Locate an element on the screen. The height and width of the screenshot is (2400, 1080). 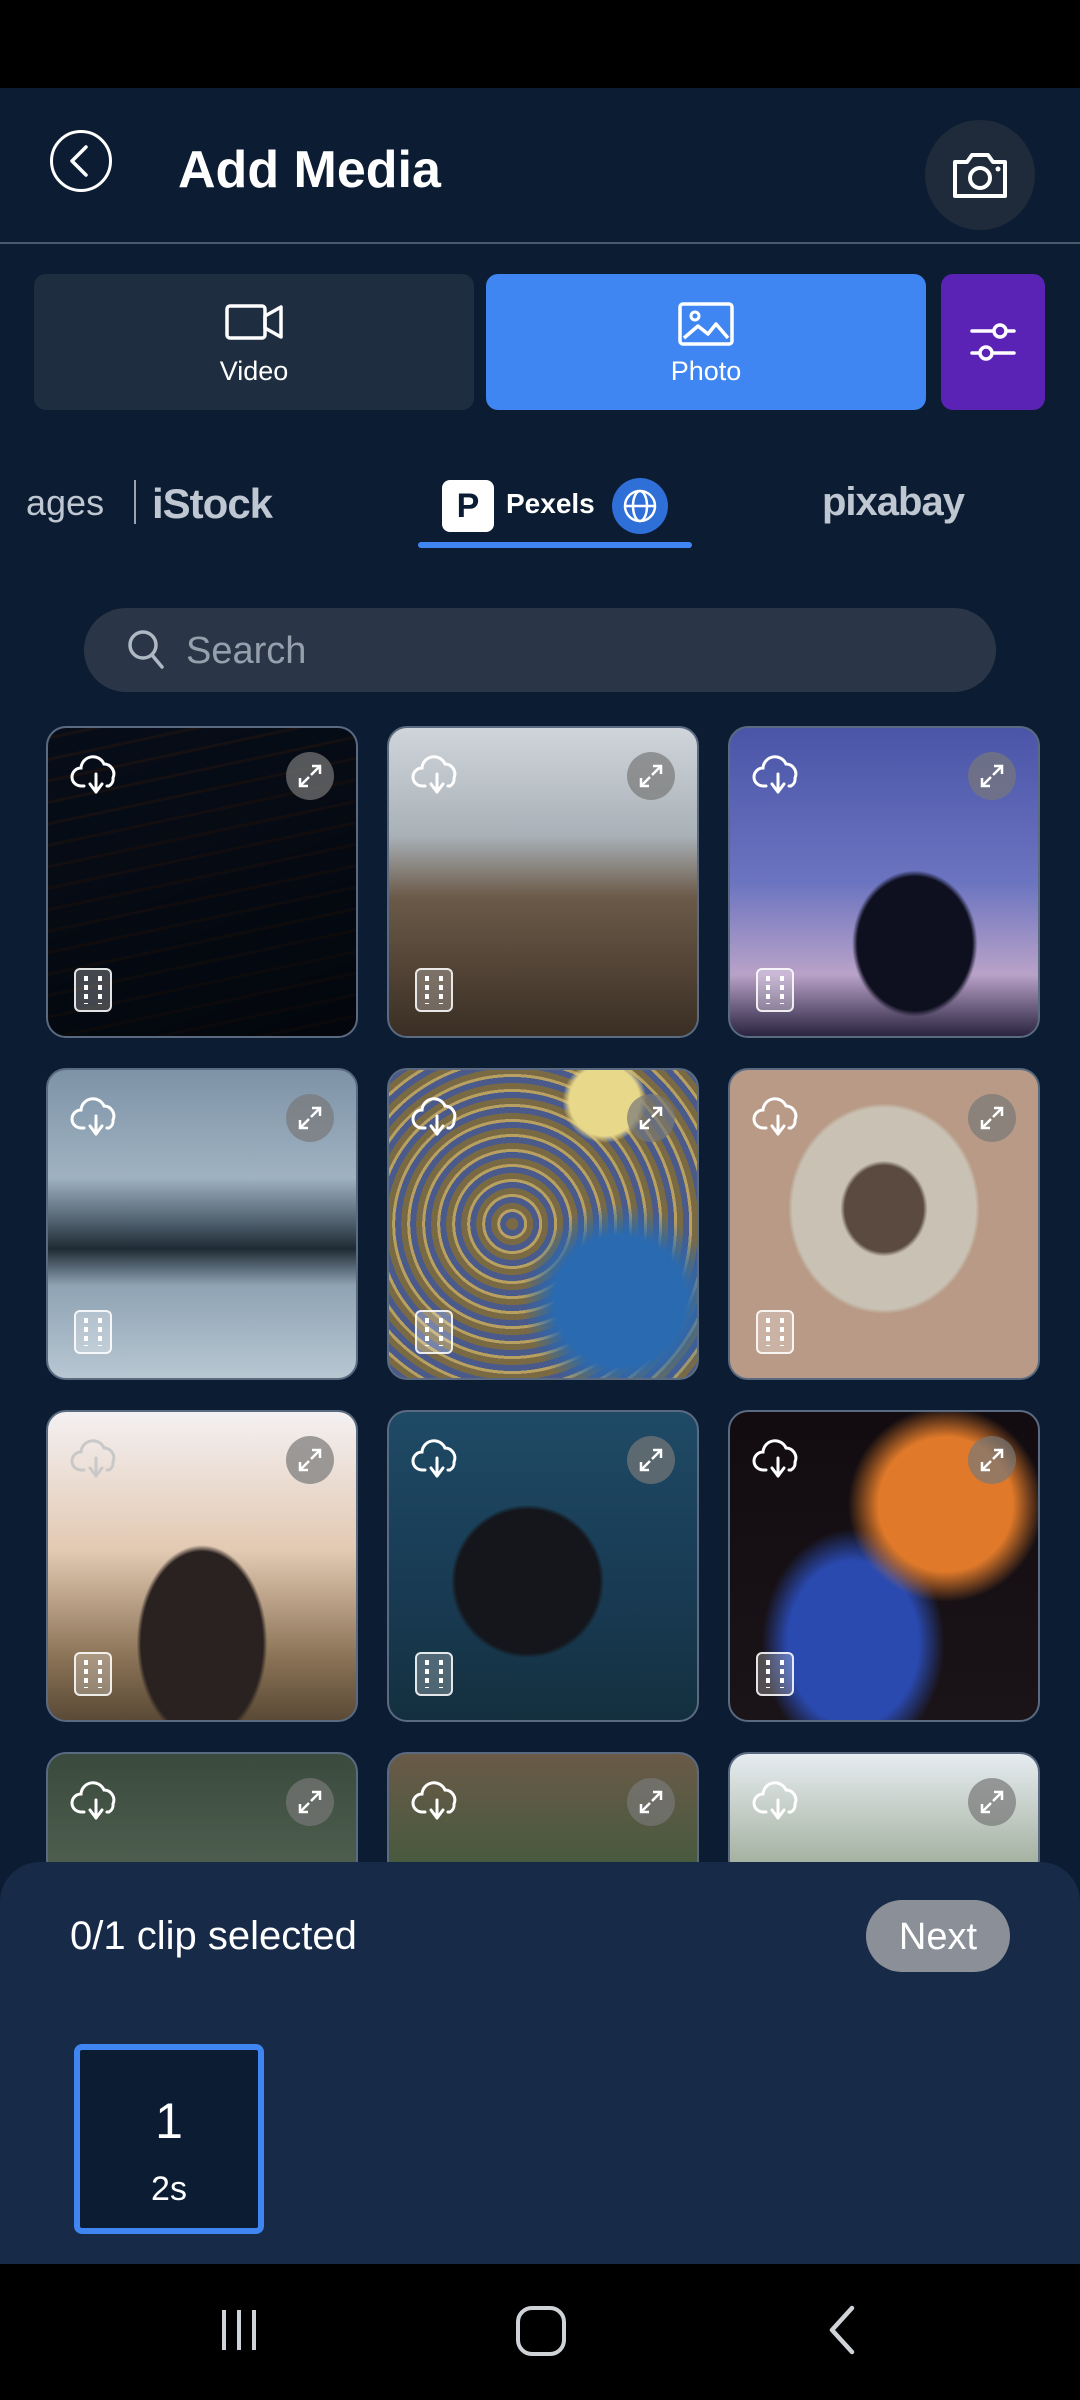
source-pexels-label: Pexels is located at coordinates (550, 503).